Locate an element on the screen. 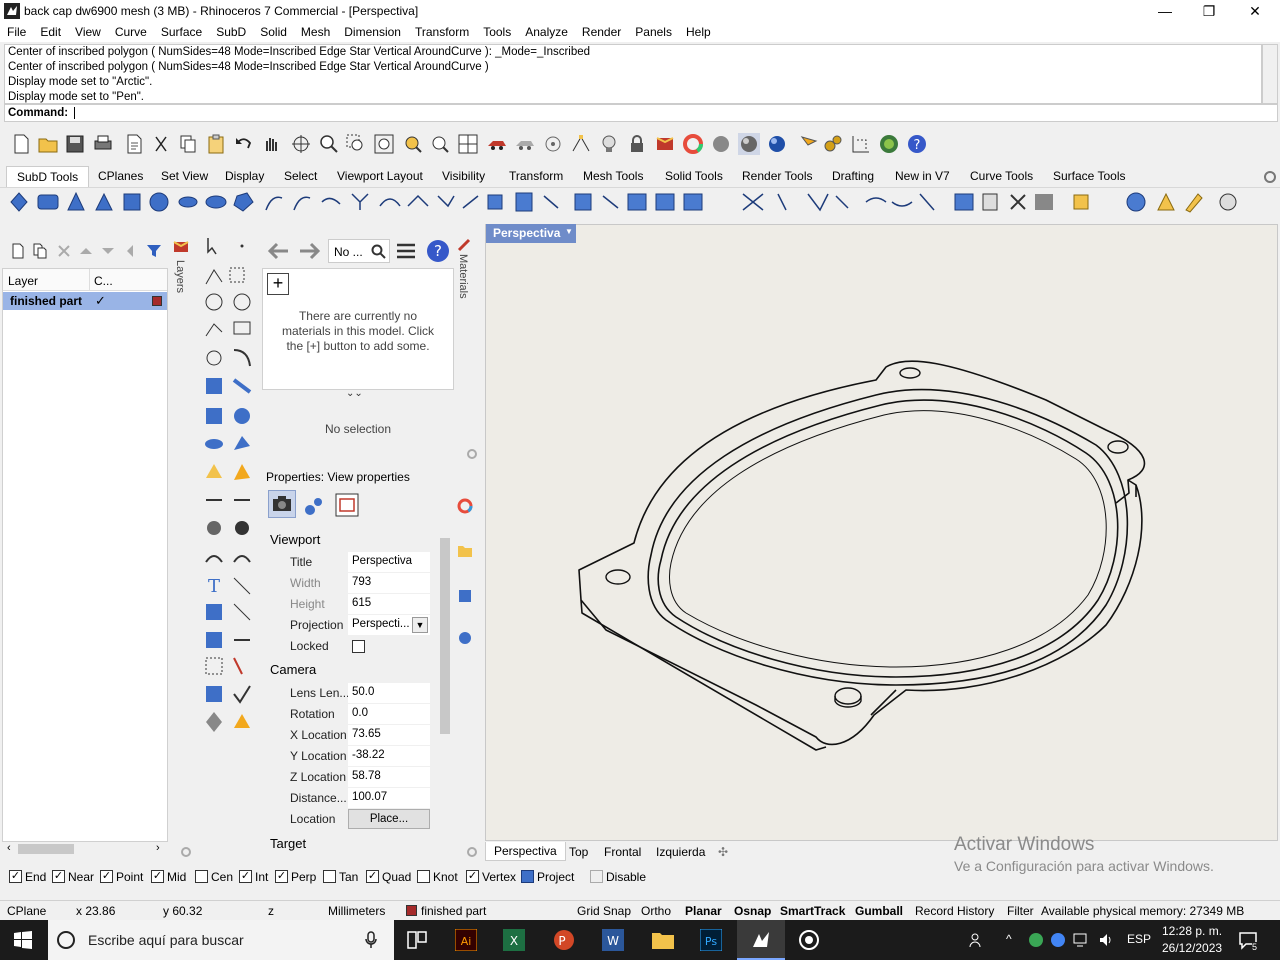 This screenshot has height=960, width=1280. zoom-extents-icon is located at coordinates (384, 144).